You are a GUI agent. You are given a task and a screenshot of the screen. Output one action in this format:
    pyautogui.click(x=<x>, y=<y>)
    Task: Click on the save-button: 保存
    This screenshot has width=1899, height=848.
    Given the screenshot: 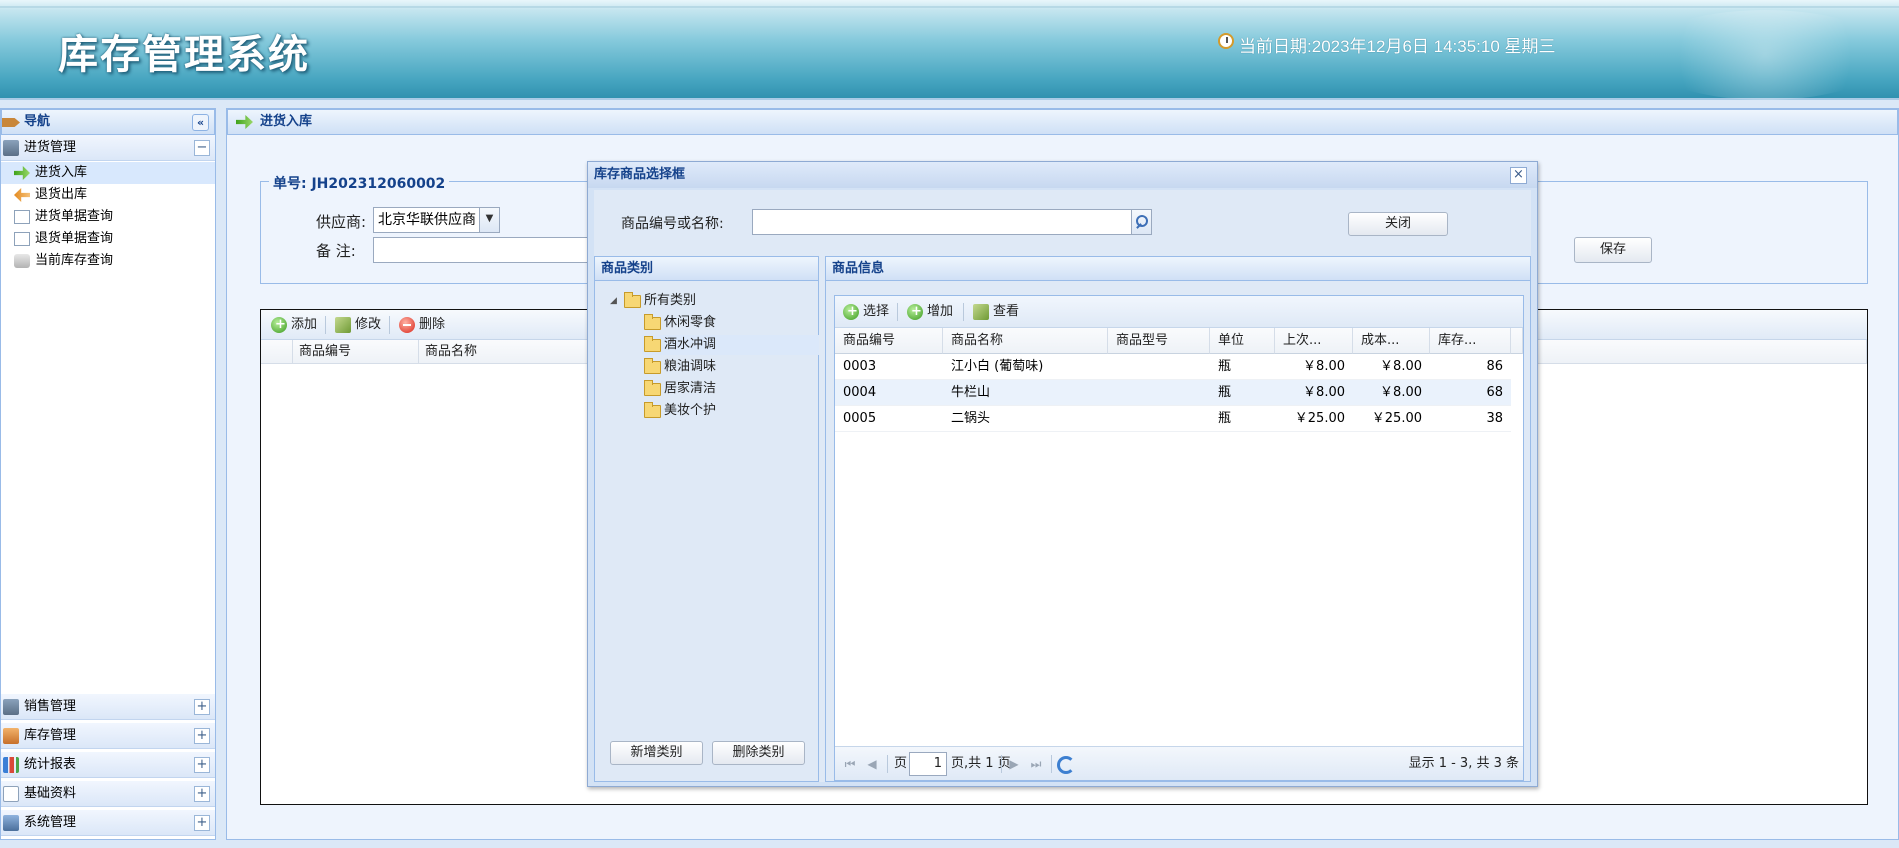 What is the action you would take?
    pyautogui.click(x=1613, y=250)
    